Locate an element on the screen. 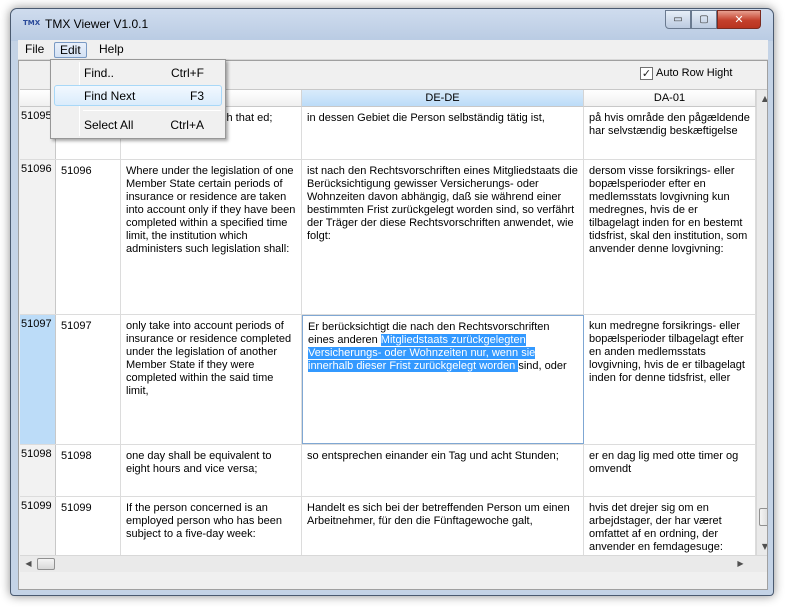 The width and height of the screenshot is (788, 611). menu-item-label: Find Next is located at coordinates (110, 96).